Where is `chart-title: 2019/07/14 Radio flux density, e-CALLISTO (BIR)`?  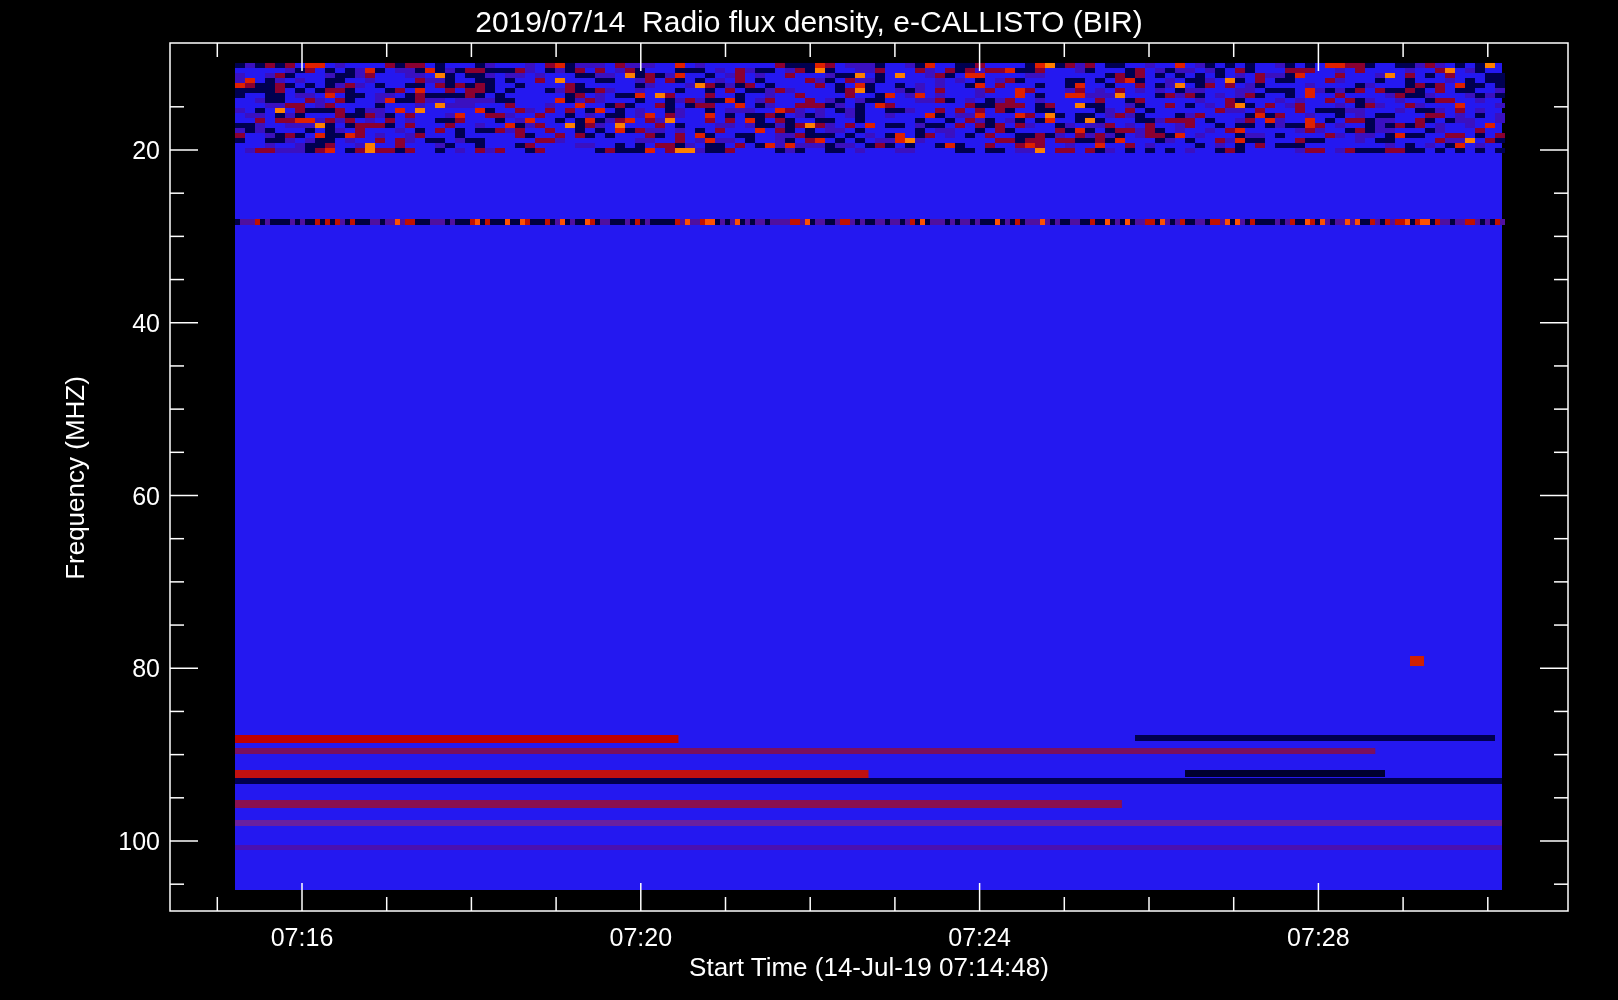
chart-title: 2019/07/14 Radio flux density, e-CALLISTO (BIR) is located at coordinates (809, 21).